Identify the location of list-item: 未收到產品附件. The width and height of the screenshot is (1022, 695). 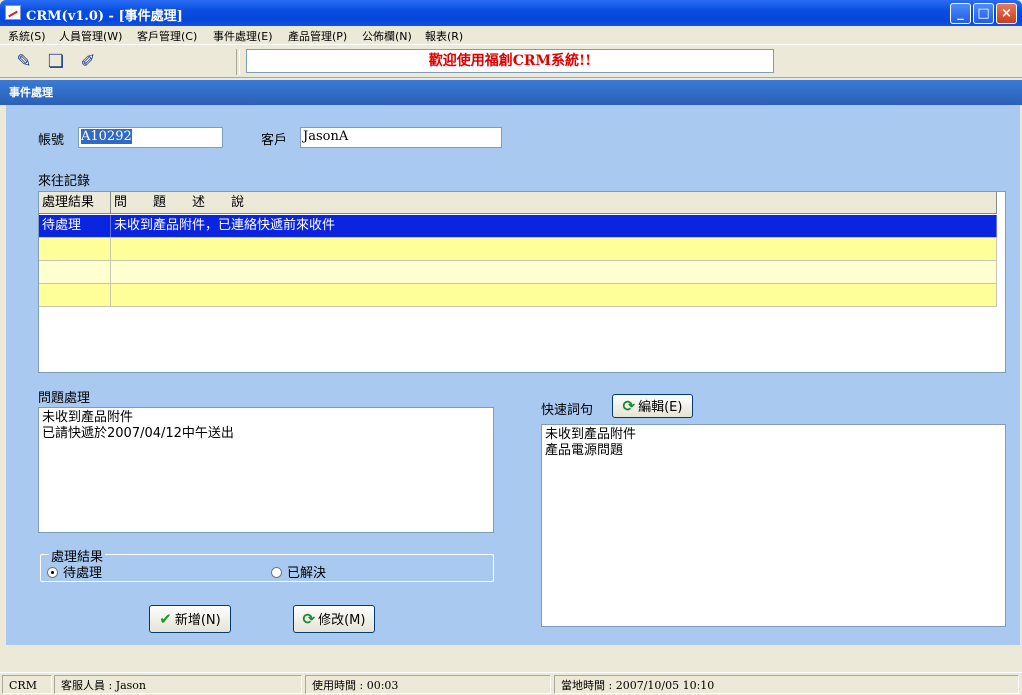
(773, 435).